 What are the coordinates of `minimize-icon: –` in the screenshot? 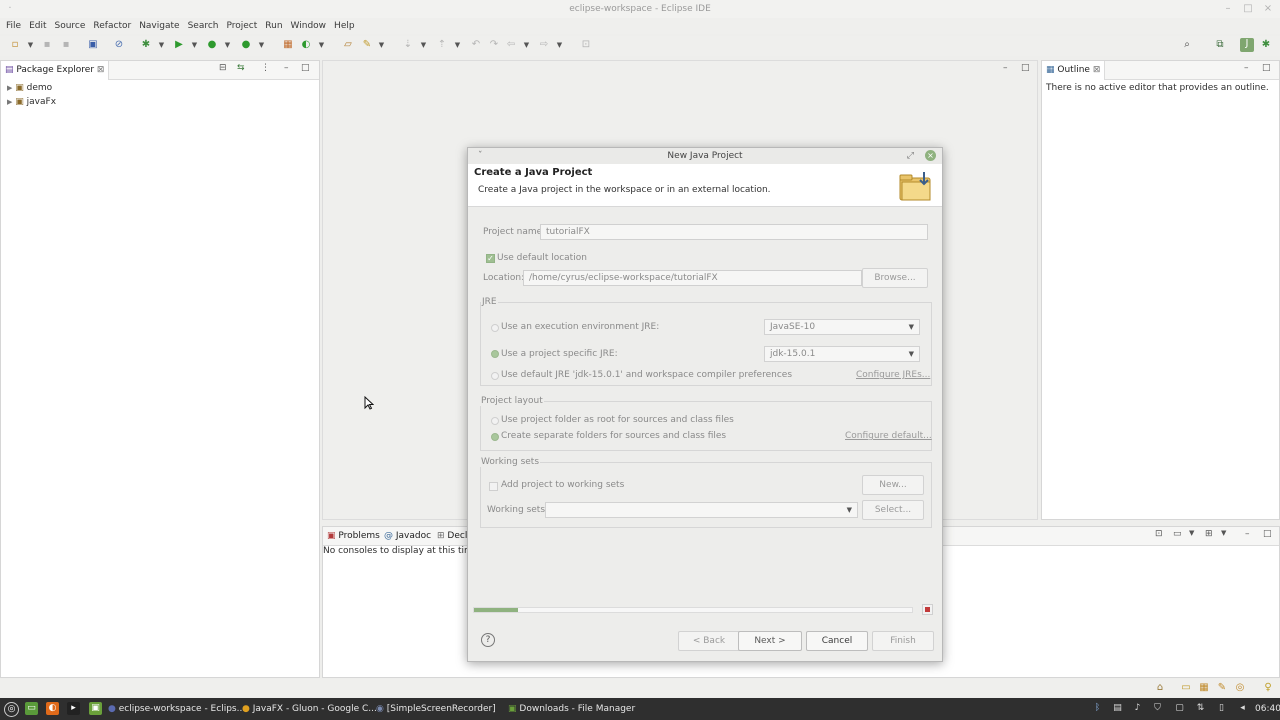 It's located at (1228, 9).